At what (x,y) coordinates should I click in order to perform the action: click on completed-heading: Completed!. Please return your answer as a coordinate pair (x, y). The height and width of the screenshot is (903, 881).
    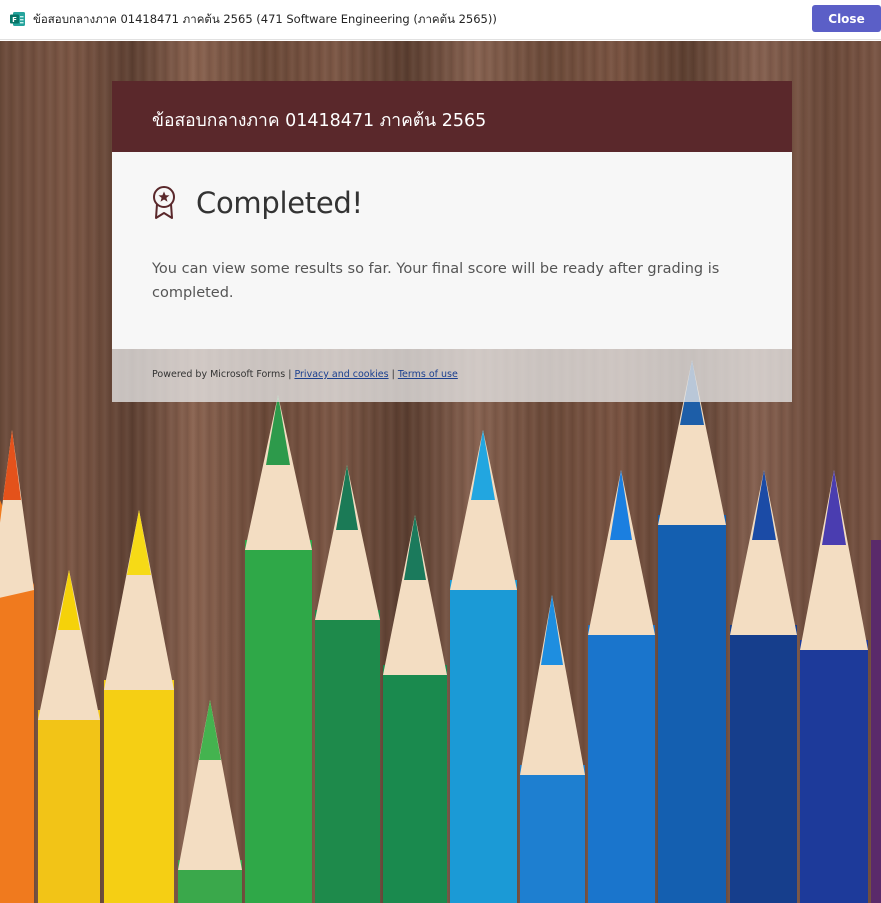
    Looking at the image, I should click on (279, 203).